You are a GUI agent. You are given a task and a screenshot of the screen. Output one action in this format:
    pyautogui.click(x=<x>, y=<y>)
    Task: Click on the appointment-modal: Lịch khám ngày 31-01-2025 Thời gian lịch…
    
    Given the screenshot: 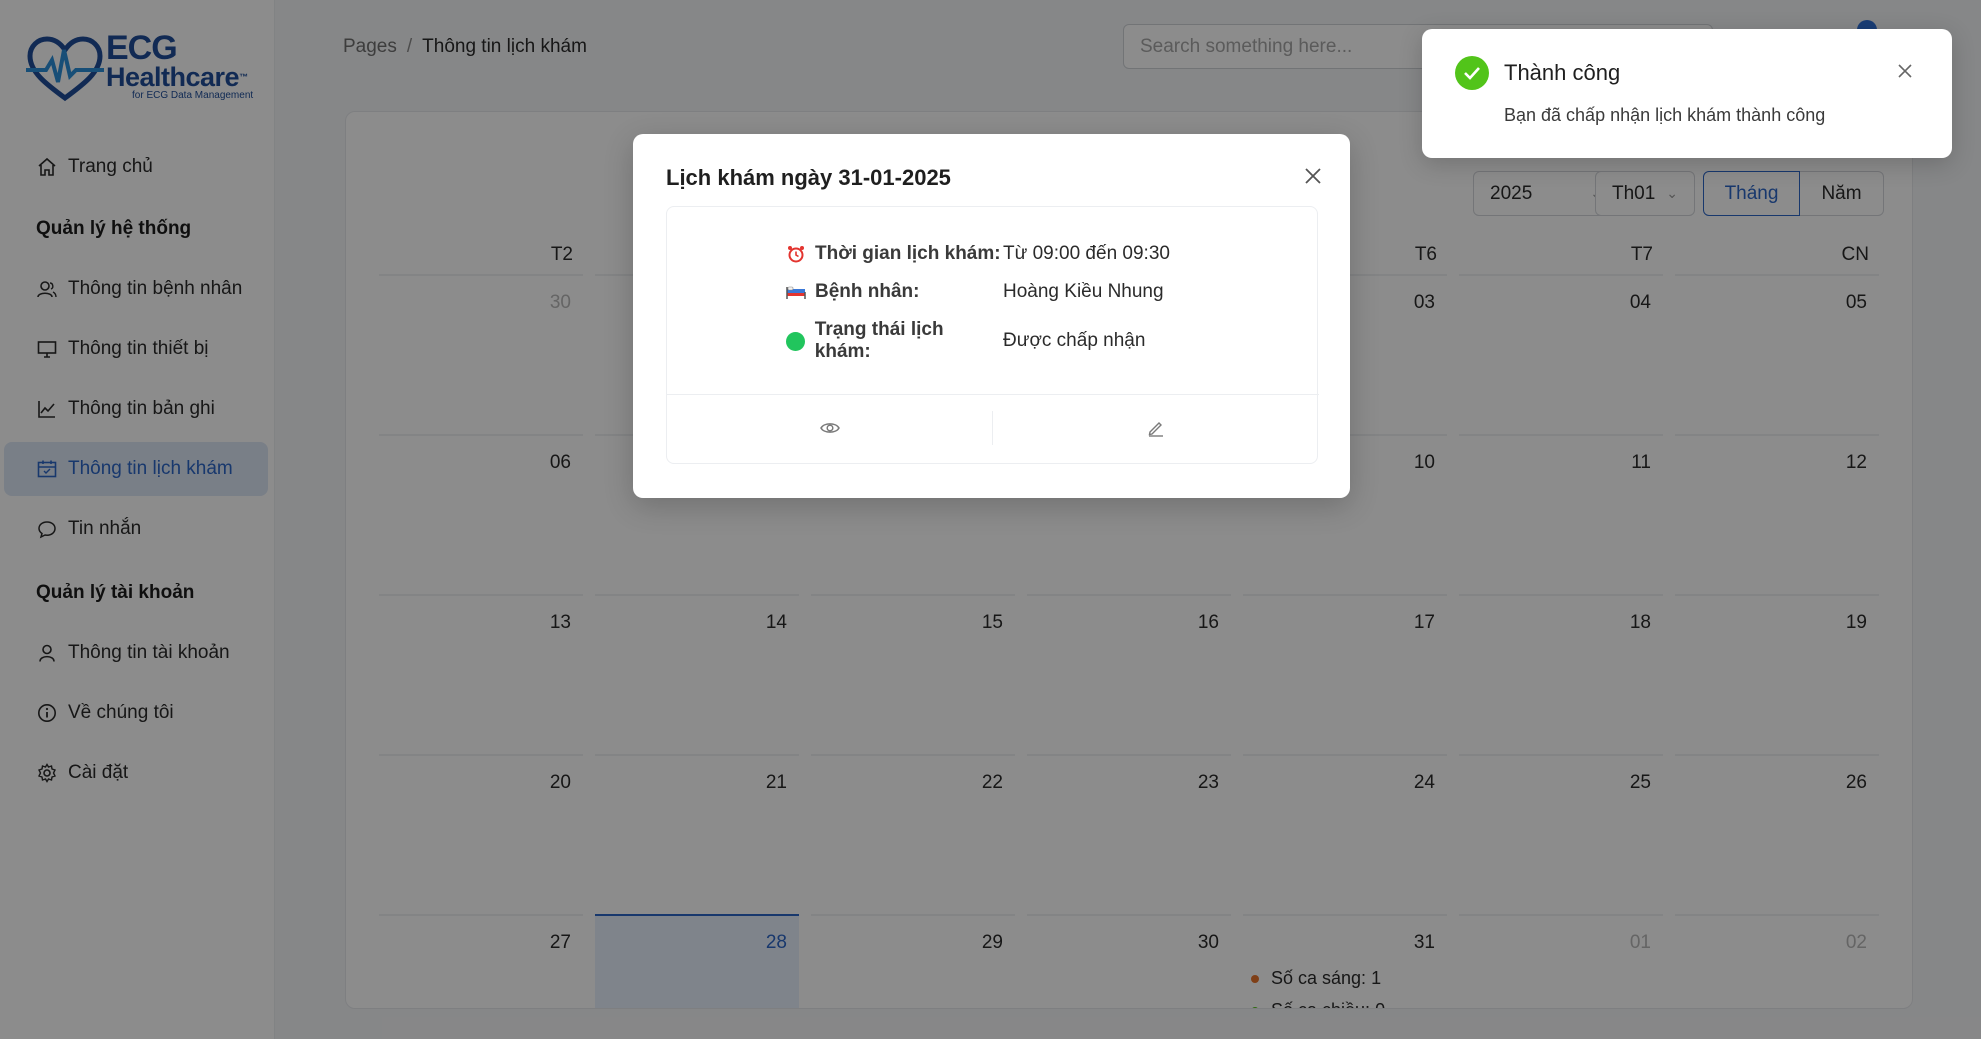 What is the action you would take?
    pyautogui.click(x=991, y=316)
    